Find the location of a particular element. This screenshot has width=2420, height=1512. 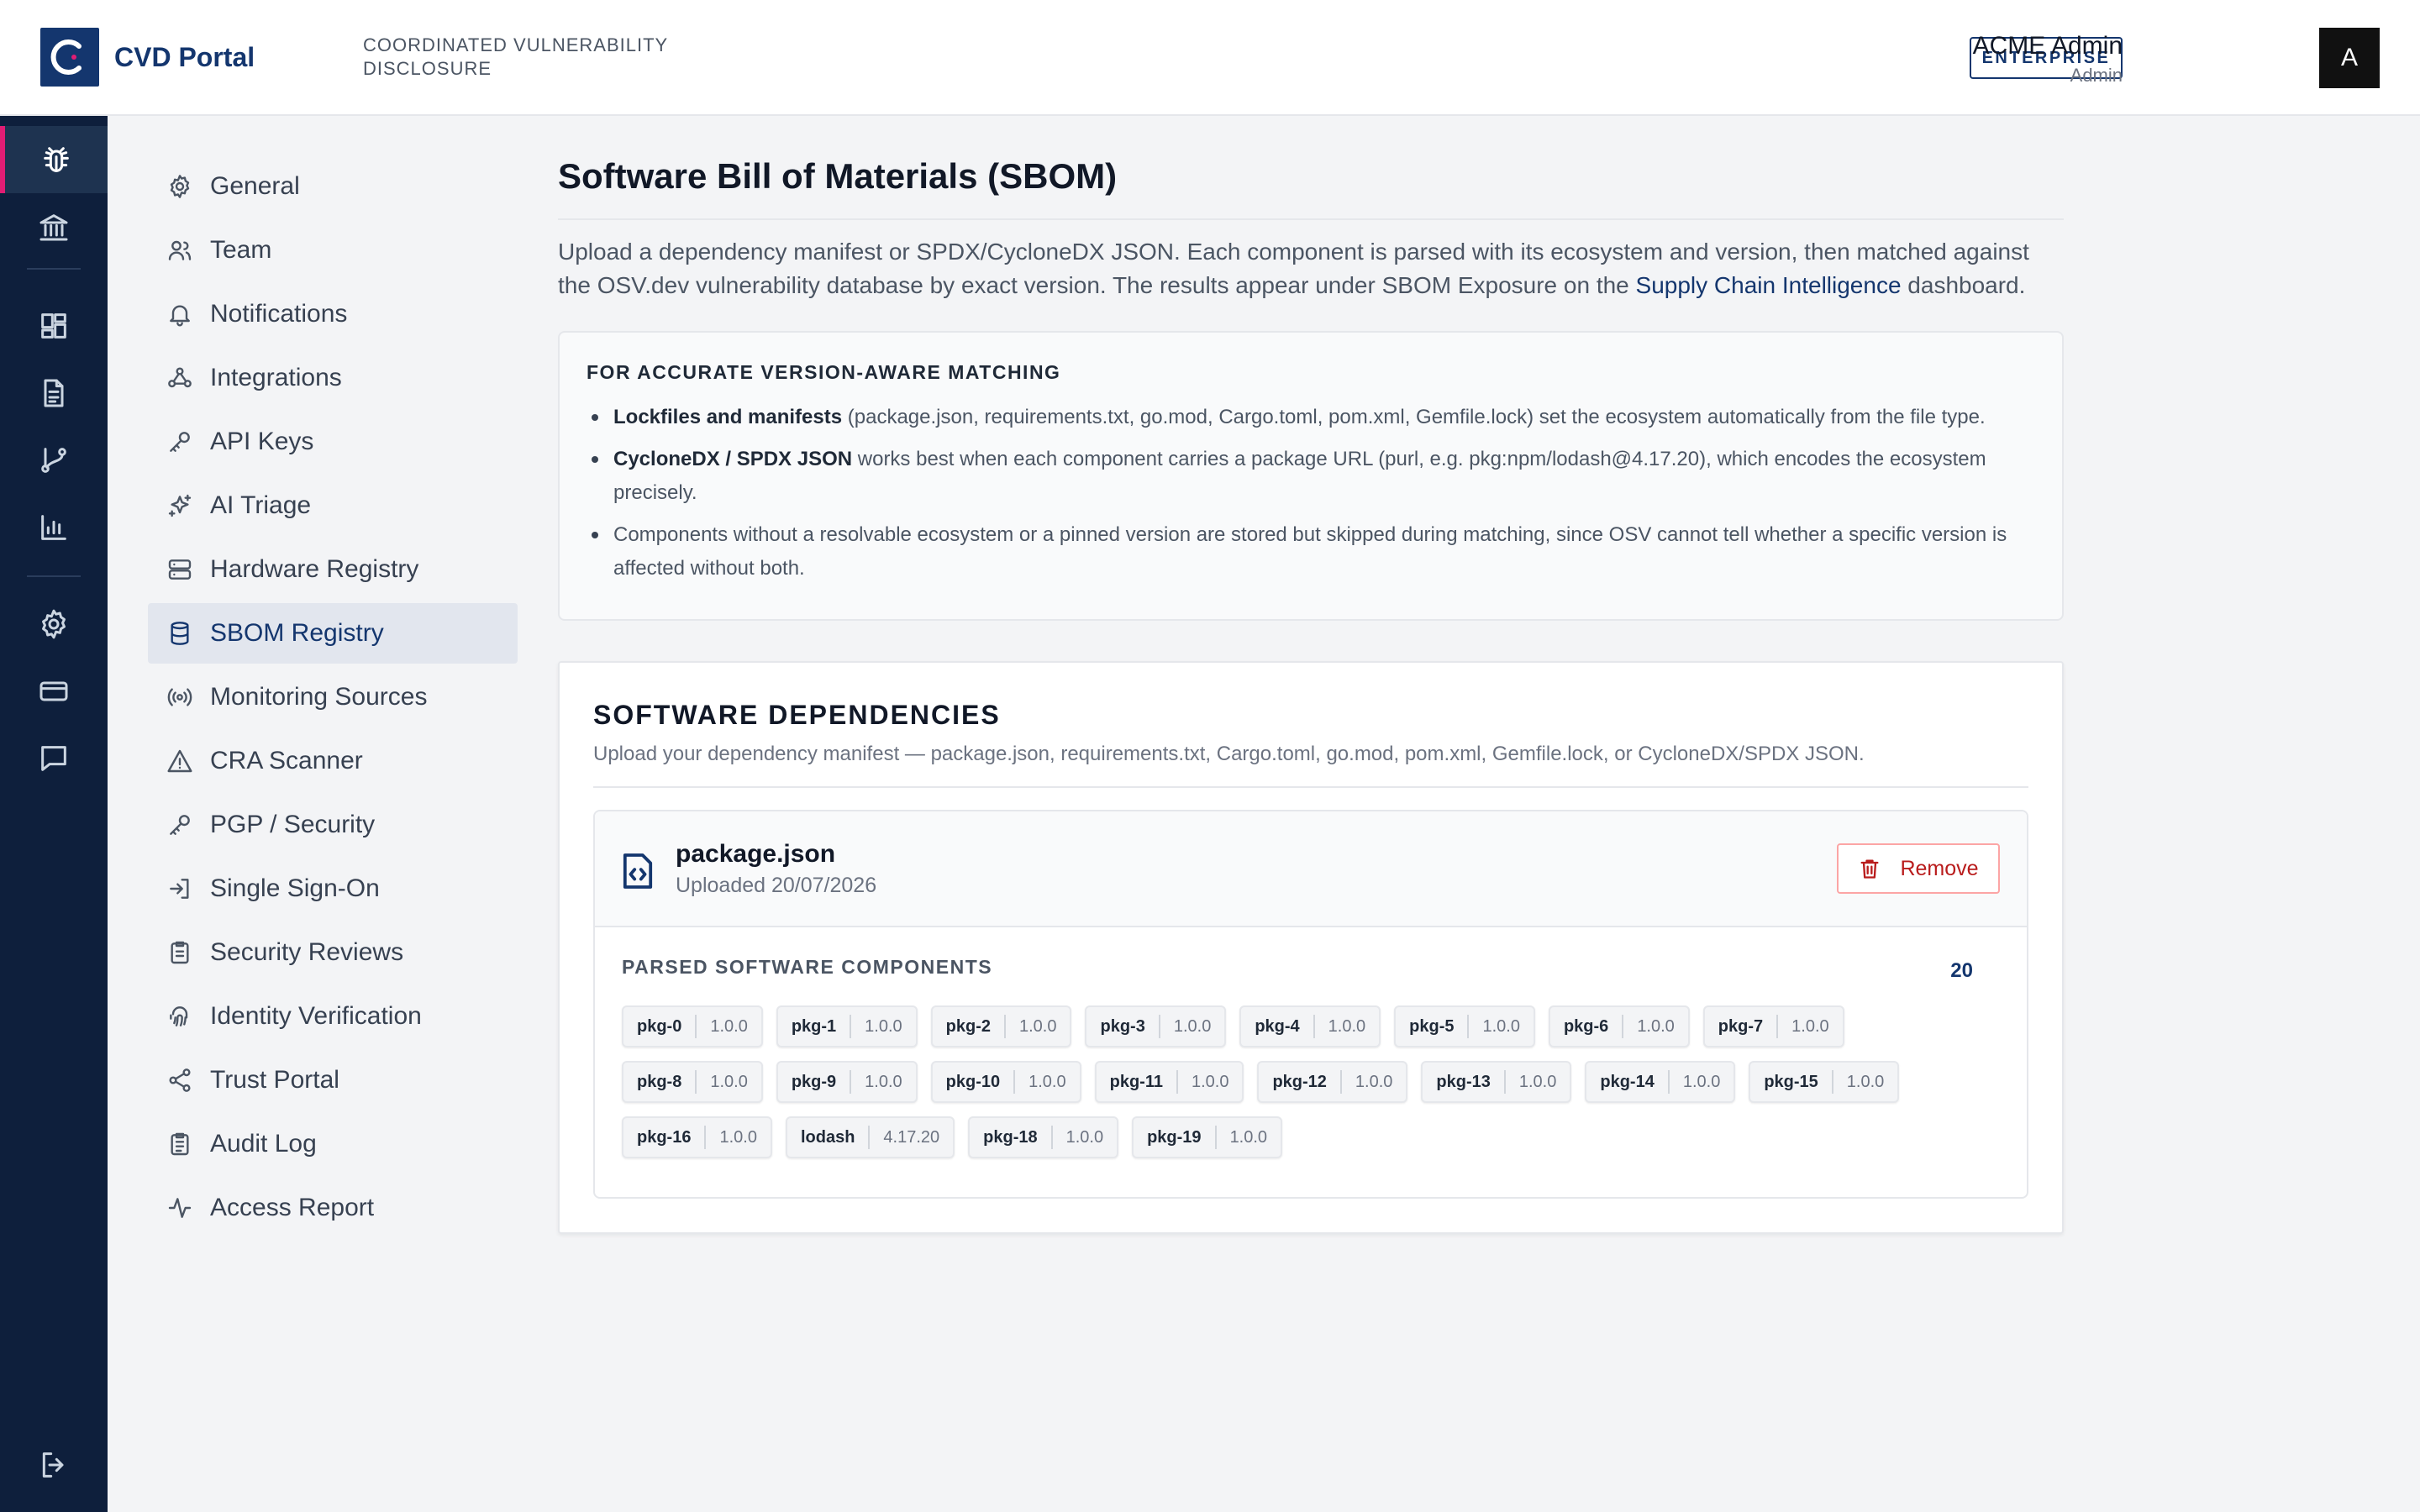

component-version: 4.17.20 is located at coordinates (910, 1137).